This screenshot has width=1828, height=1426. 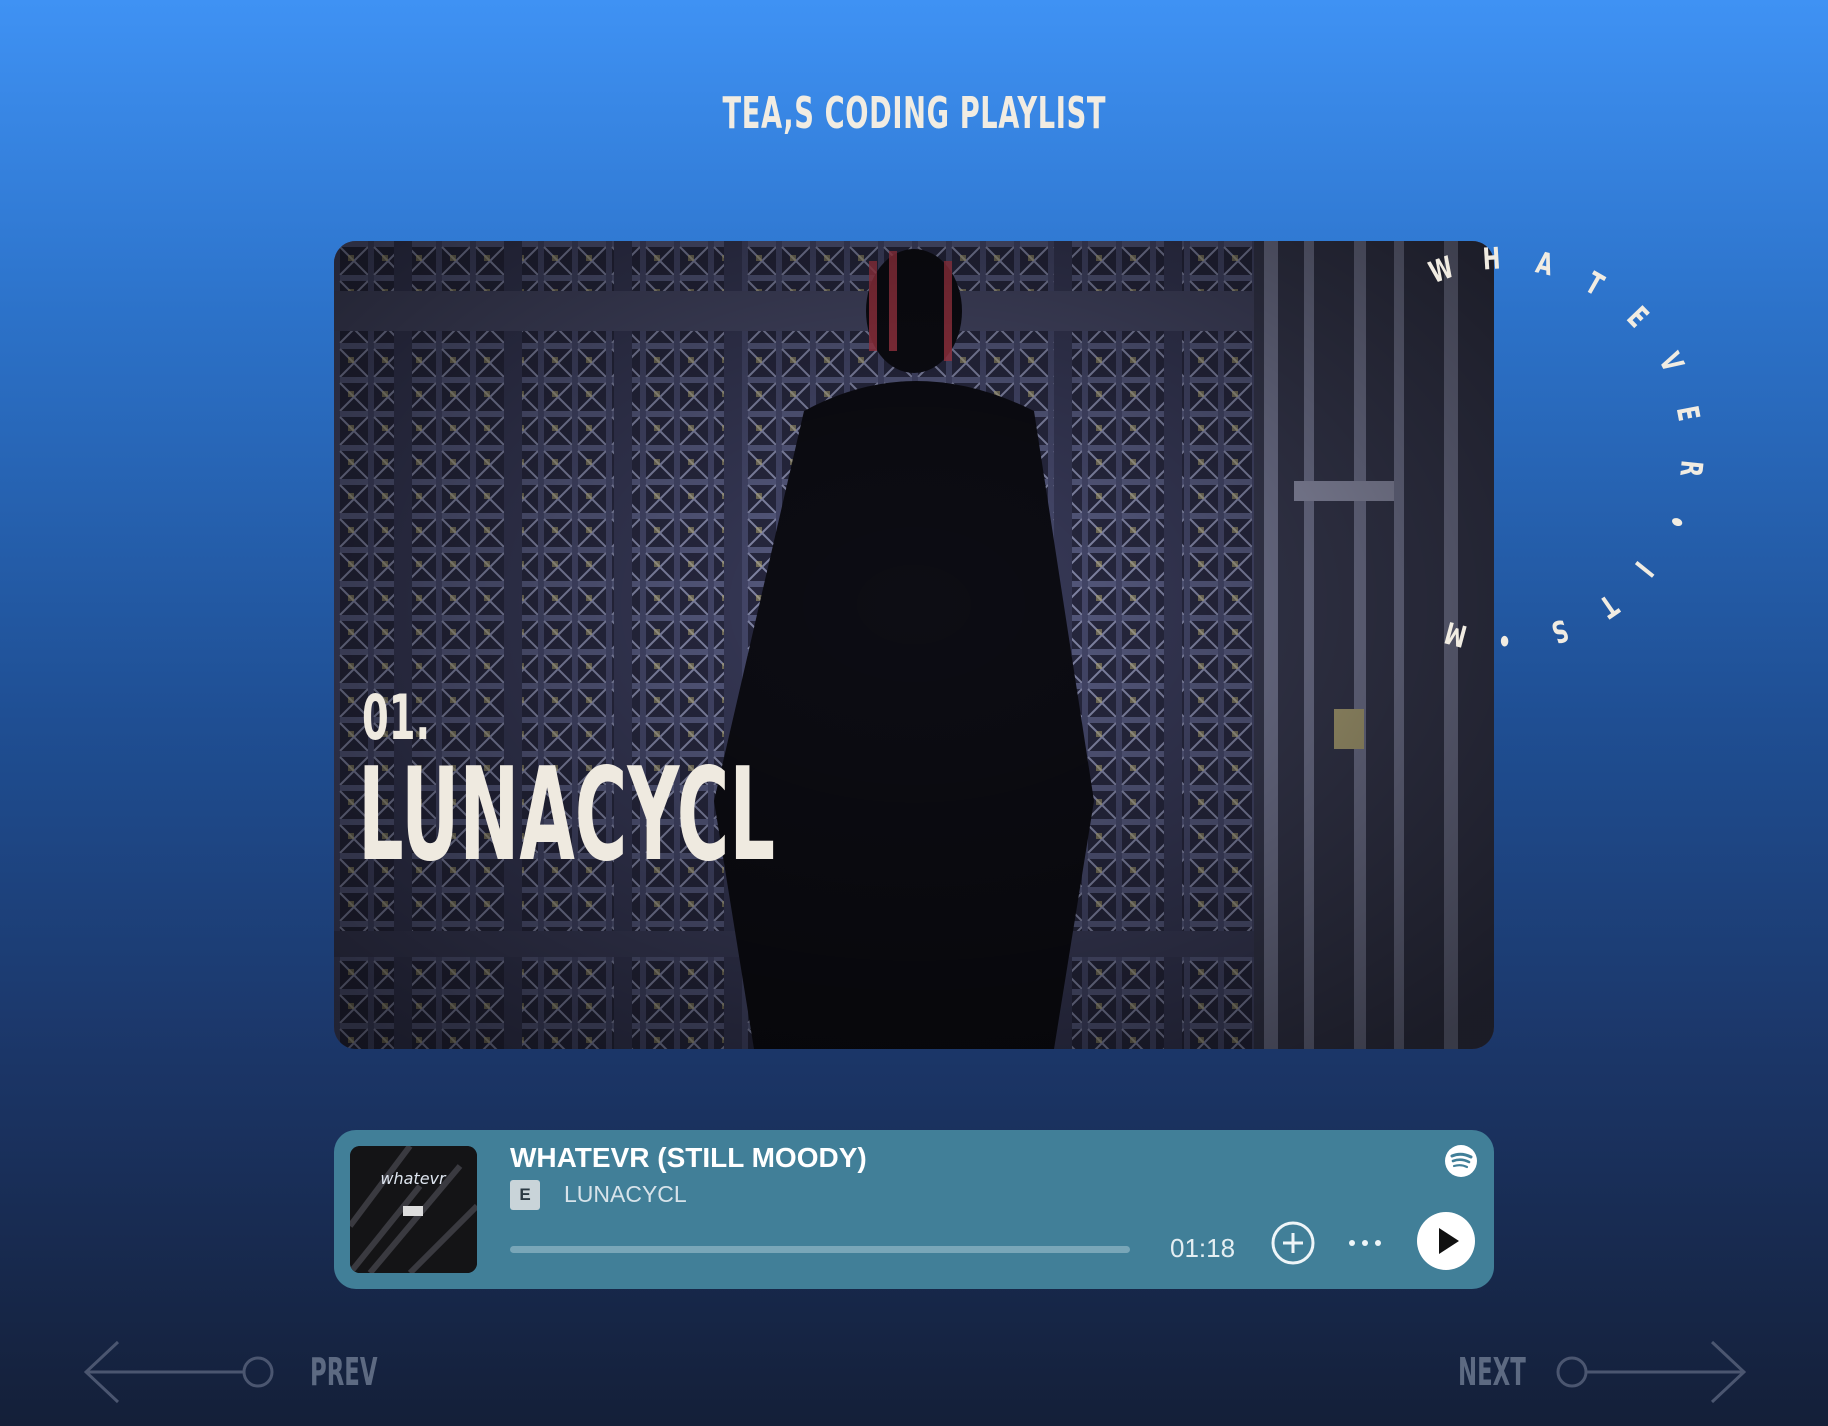 I want to click on song-artist: LUNACYCL, so click(x=625, y=1194).